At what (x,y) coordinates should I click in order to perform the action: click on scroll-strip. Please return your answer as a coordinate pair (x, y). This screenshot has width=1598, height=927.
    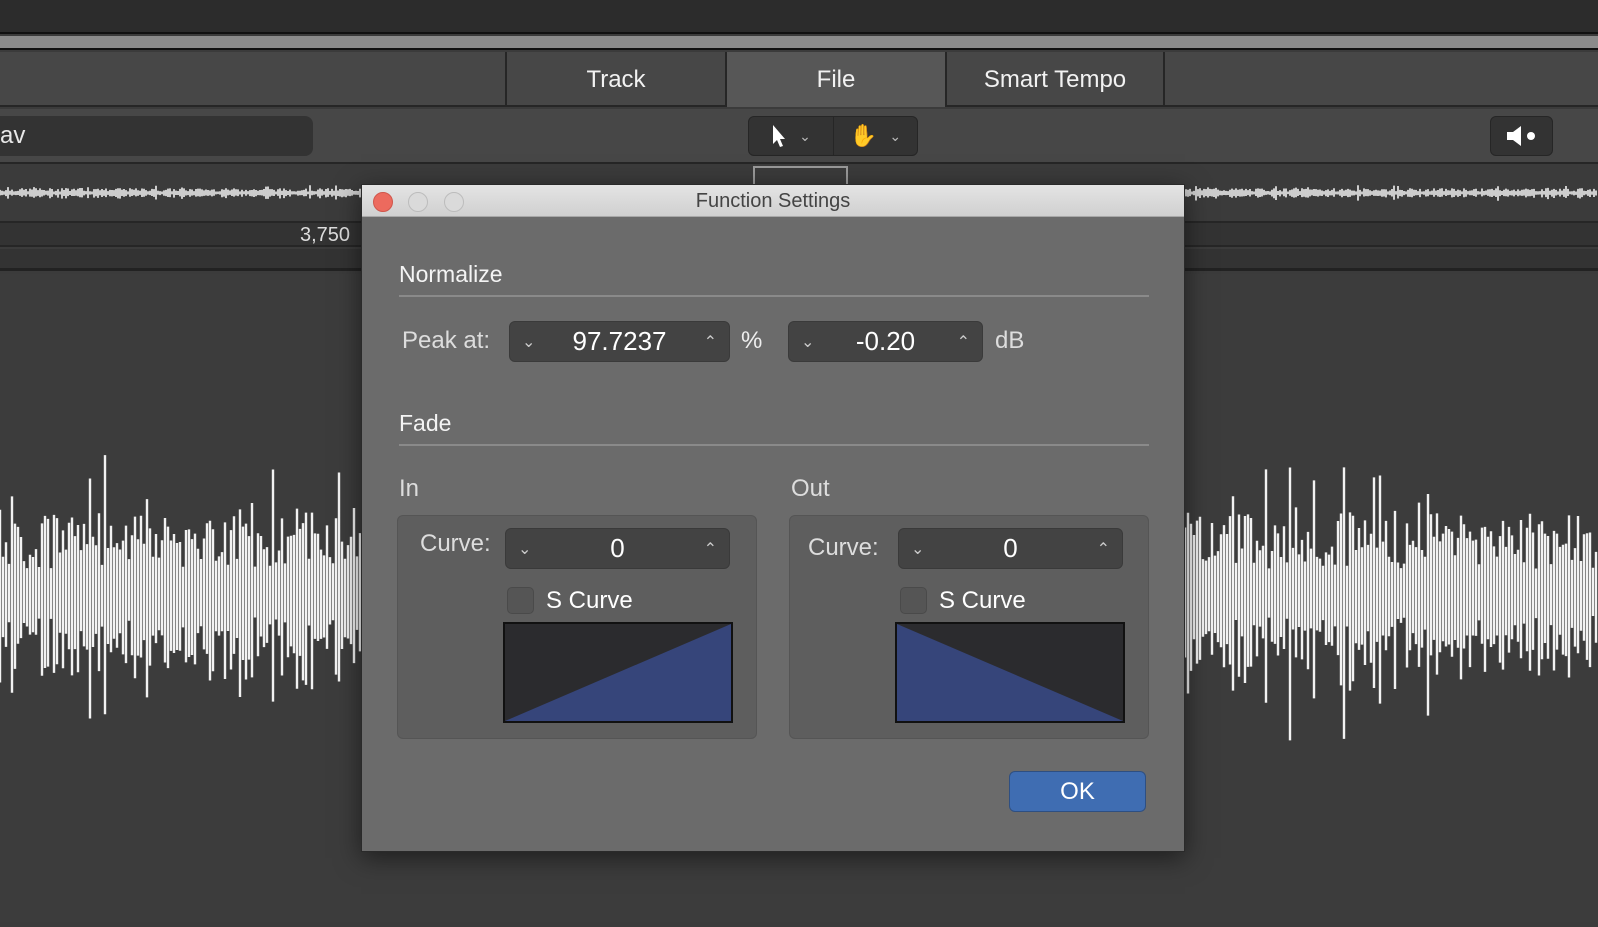
    Looking at the image, I should click on (799, 43).